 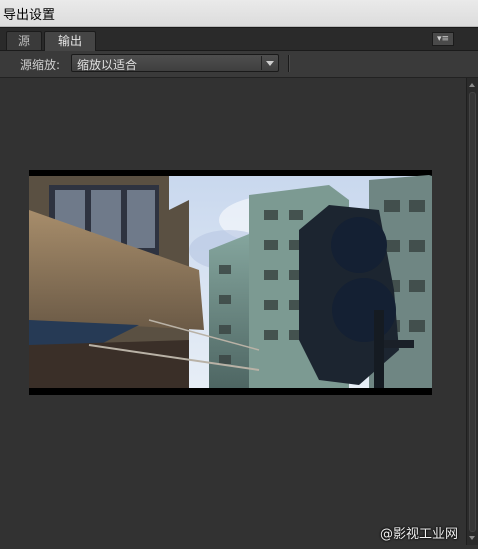 What do you see at coordinates (175, 63) in the screenshot?
I see `source-scale-dropdown: 缩放以适合` at bounding box center [175, 63].